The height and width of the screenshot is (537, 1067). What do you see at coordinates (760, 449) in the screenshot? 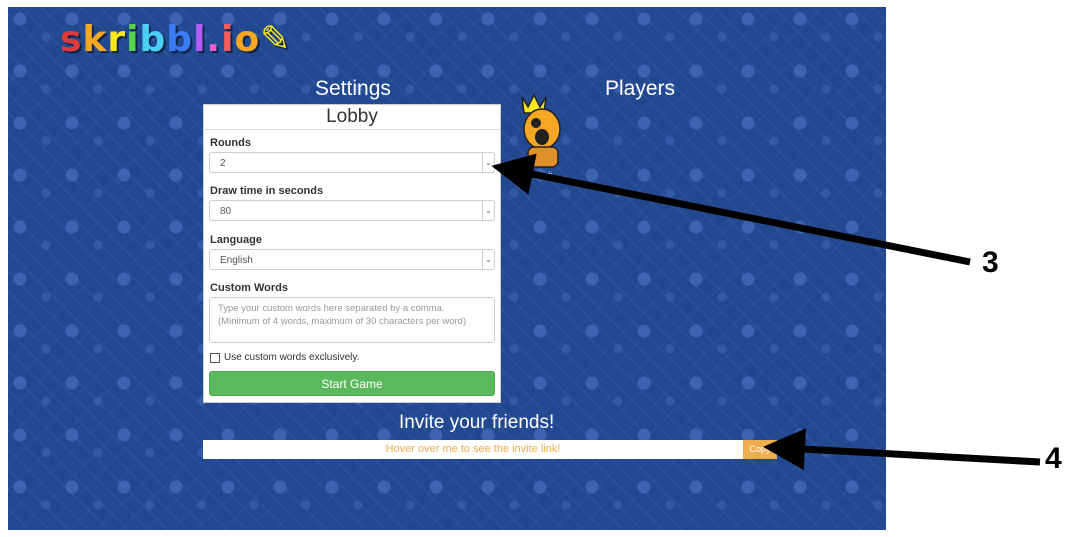
I see `copy-invite-button: Copy` at bounding box center [760, 449].